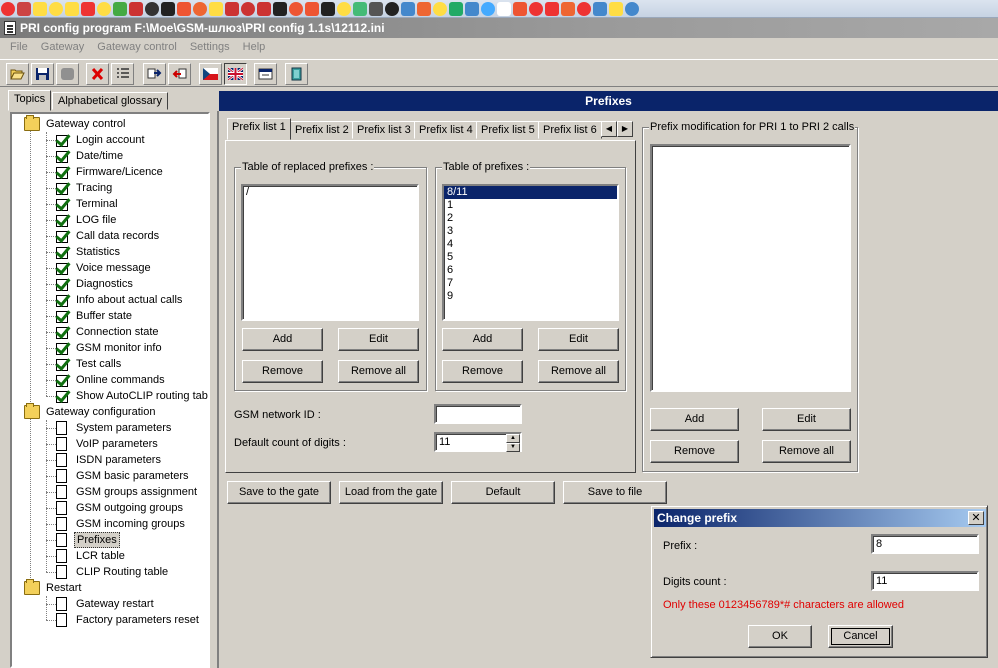 This screenshot has height=668, width=998. What do you see at coordinates (482, 371) in the screenshot?
I see `prefixes-remove-button: Remove` at bounding box center [482, 371].